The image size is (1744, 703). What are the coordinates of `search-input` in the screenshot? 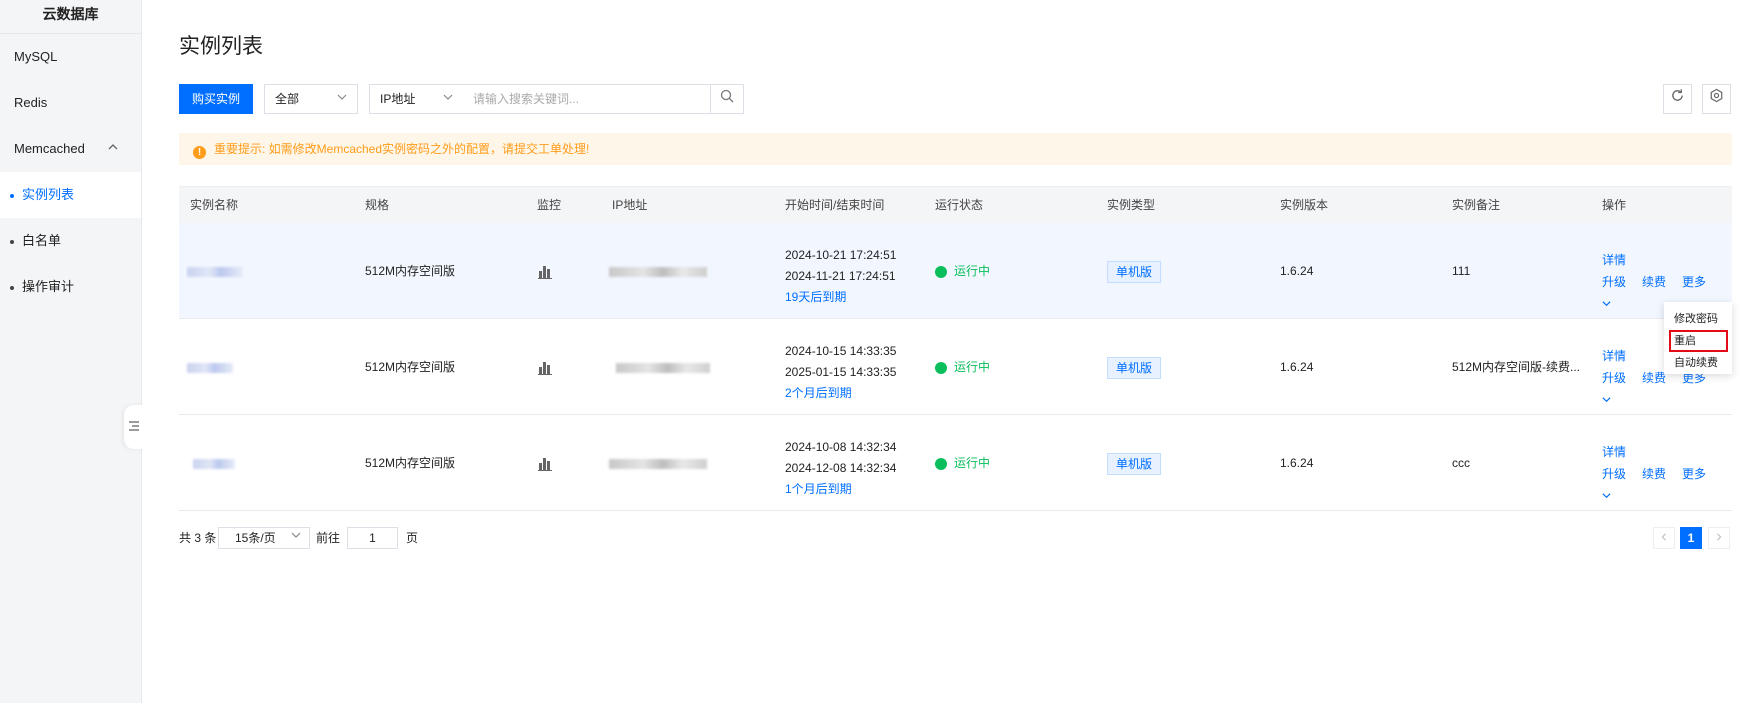 It's located at (587, 99).